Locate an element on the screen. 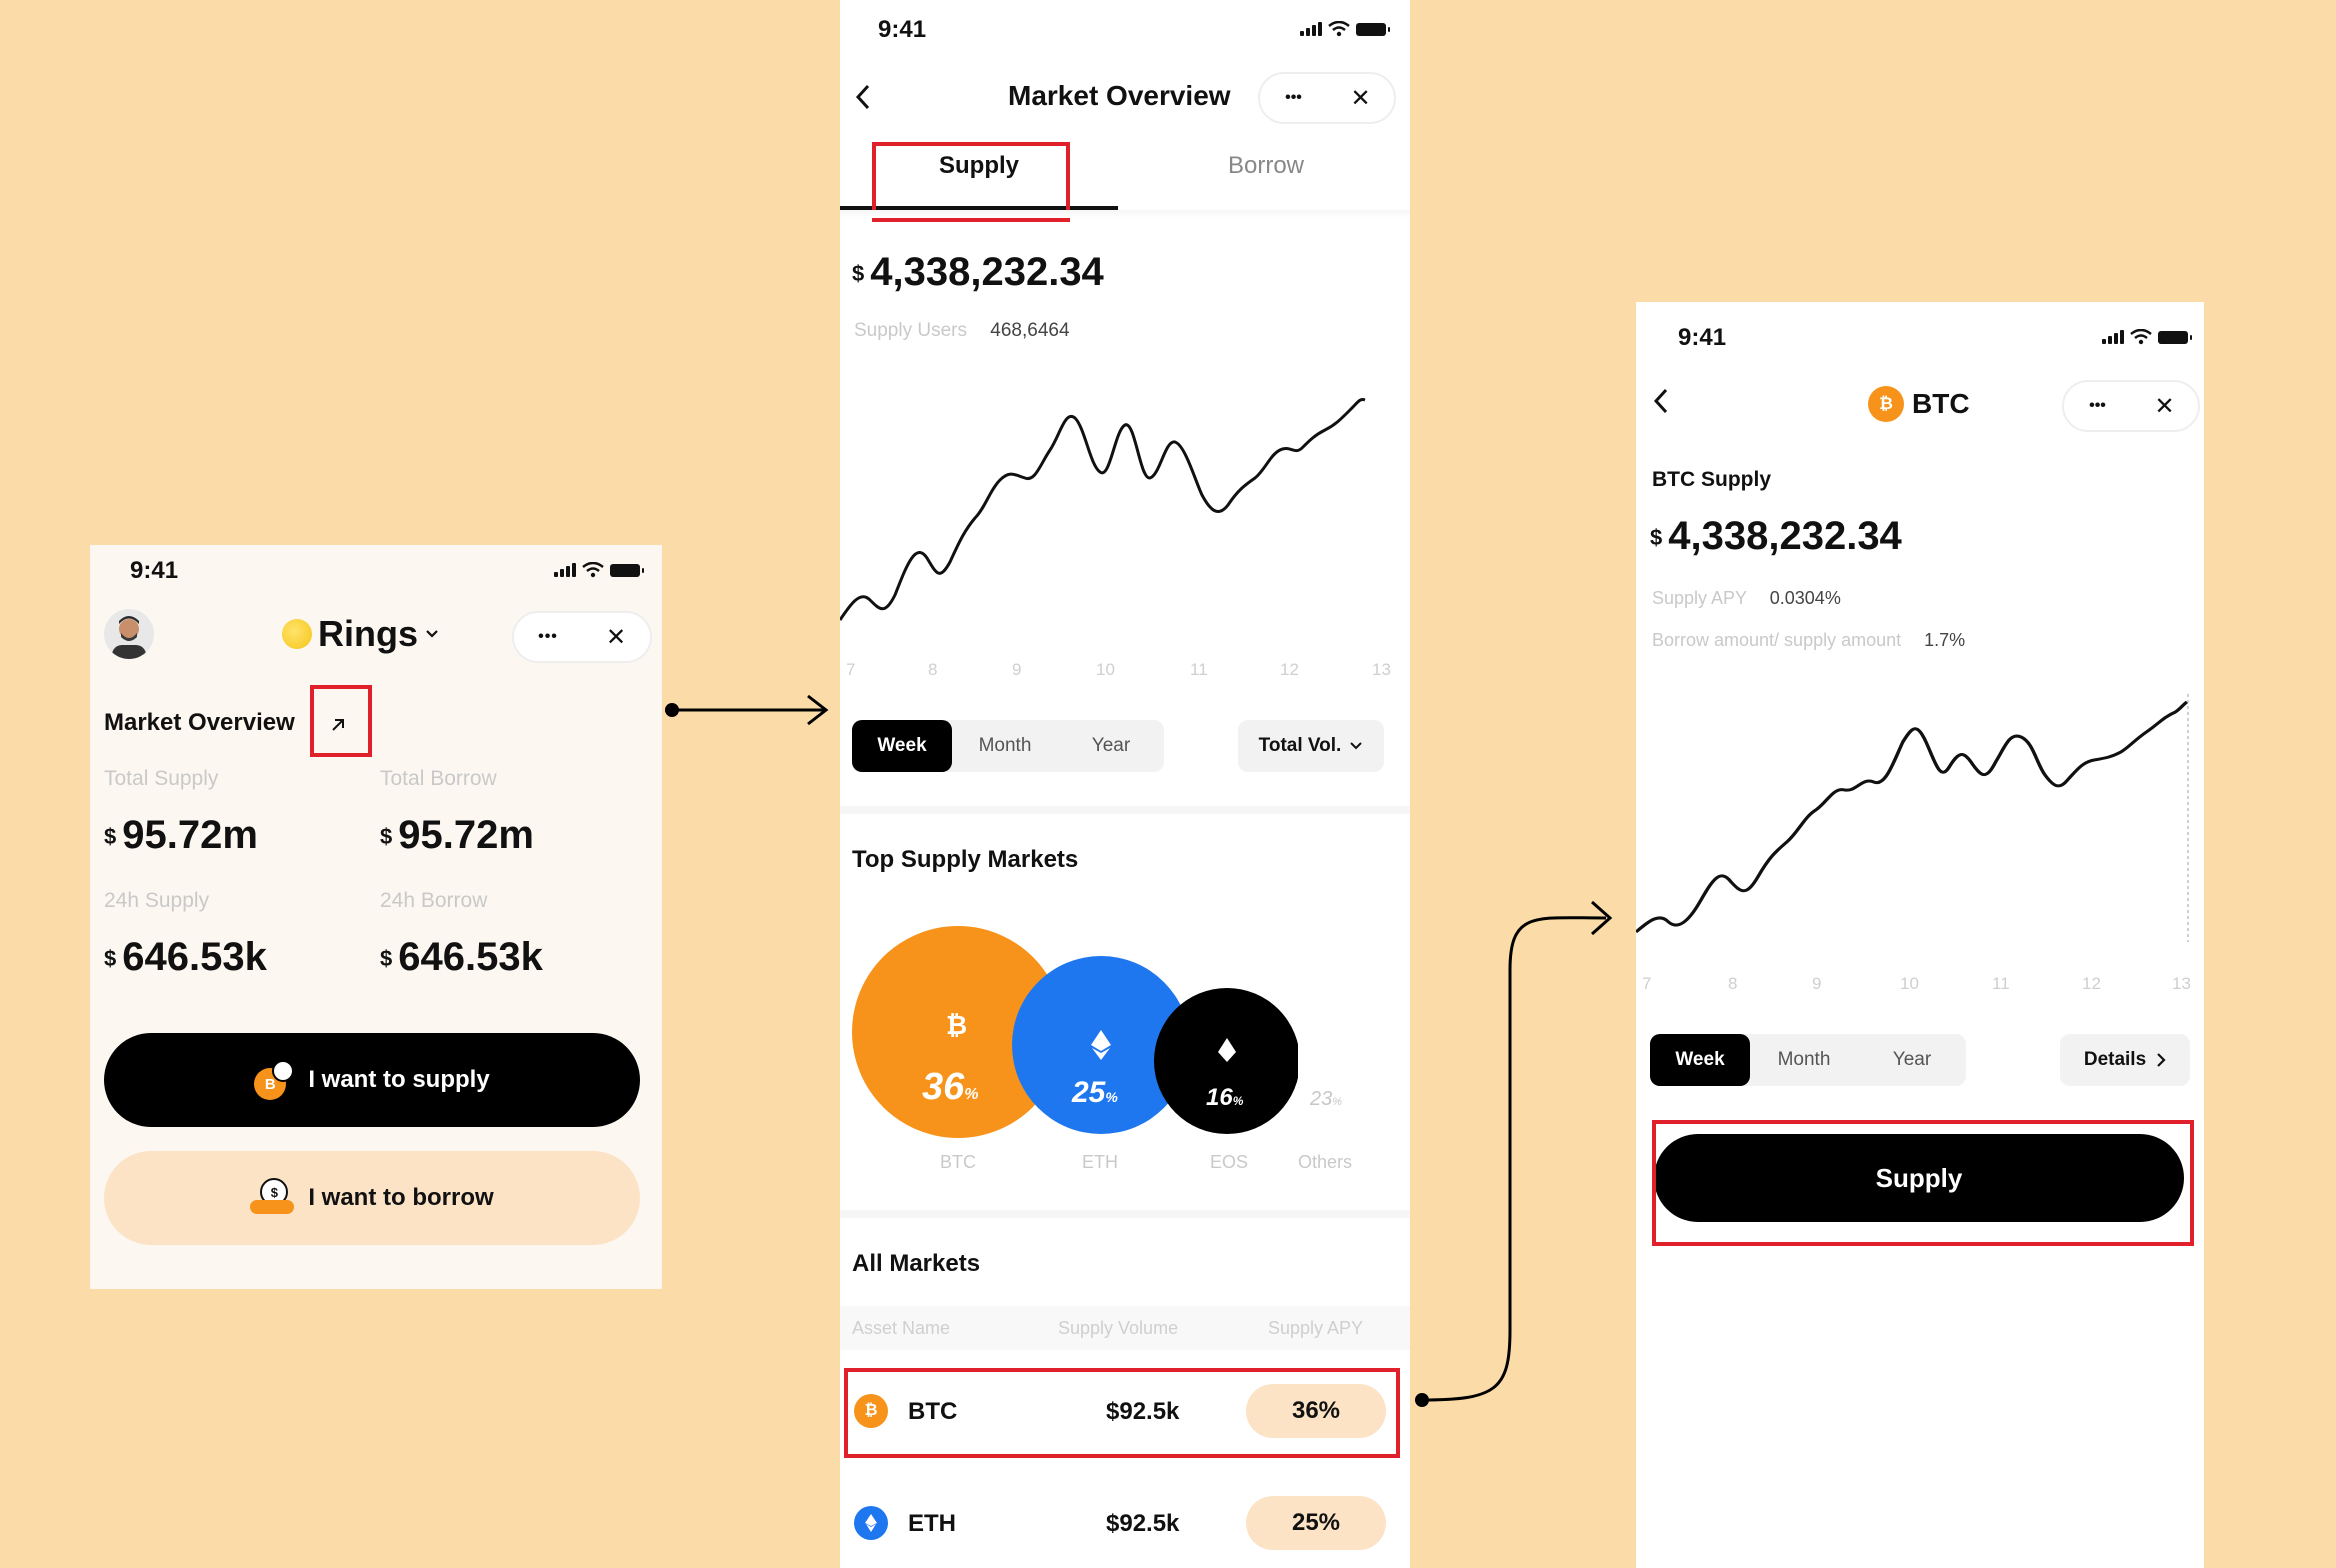  top-markets-title: Top Supply Markets is located at coordinates (965, 859).